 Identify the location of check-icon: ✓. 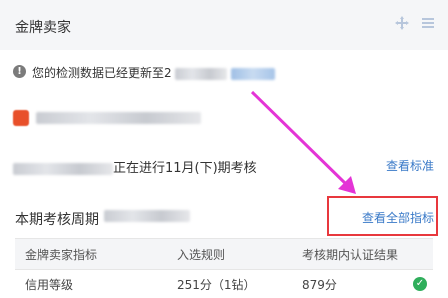
(420, 283).